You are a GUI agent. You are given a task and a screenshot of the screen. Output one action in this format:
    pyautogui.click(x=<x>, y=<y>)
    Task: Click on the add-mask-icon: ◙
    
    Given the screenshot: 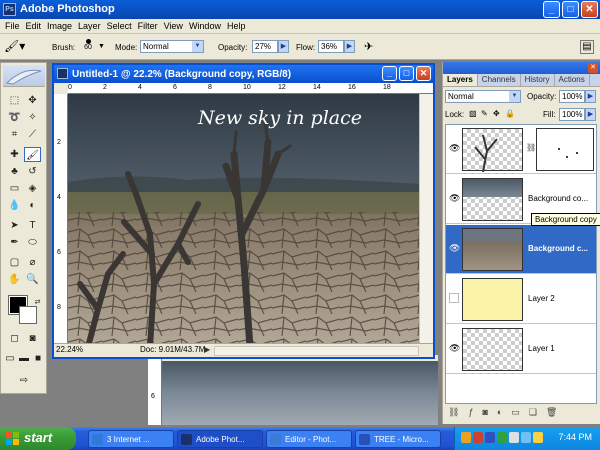 What is the action you would take?
    pyautogui.click(x=484, y=413)
    